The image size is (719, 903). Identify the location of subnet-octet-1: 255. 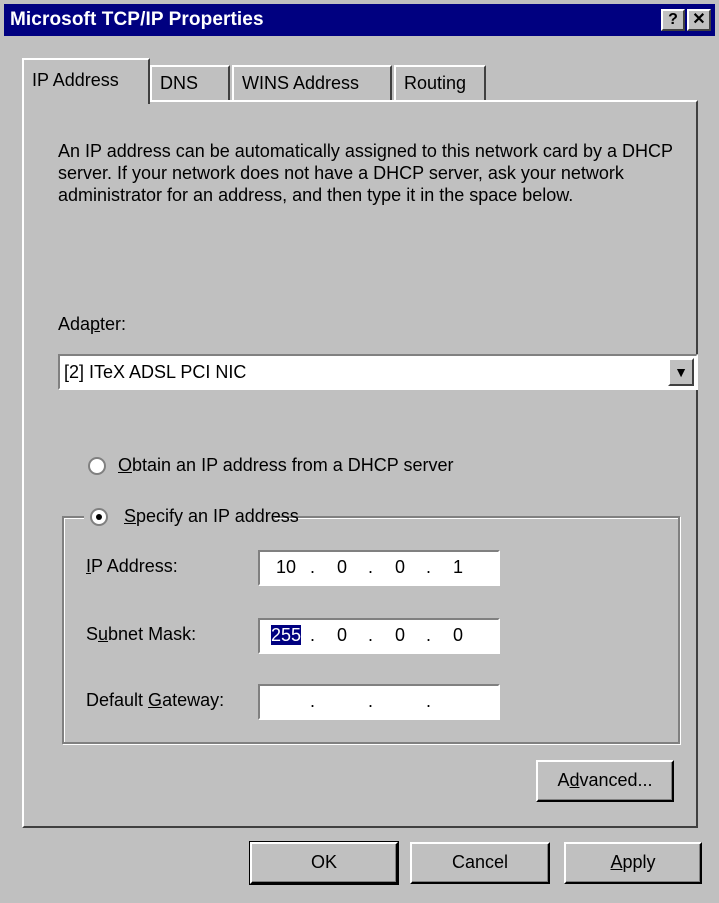
(286, 635).